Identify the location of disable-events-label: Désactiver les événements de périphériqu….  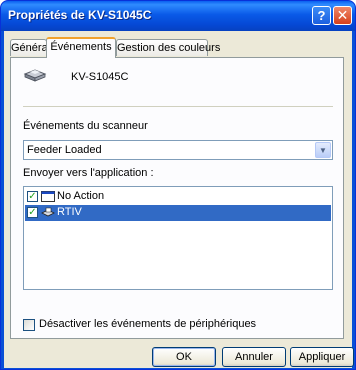
(147, 324).